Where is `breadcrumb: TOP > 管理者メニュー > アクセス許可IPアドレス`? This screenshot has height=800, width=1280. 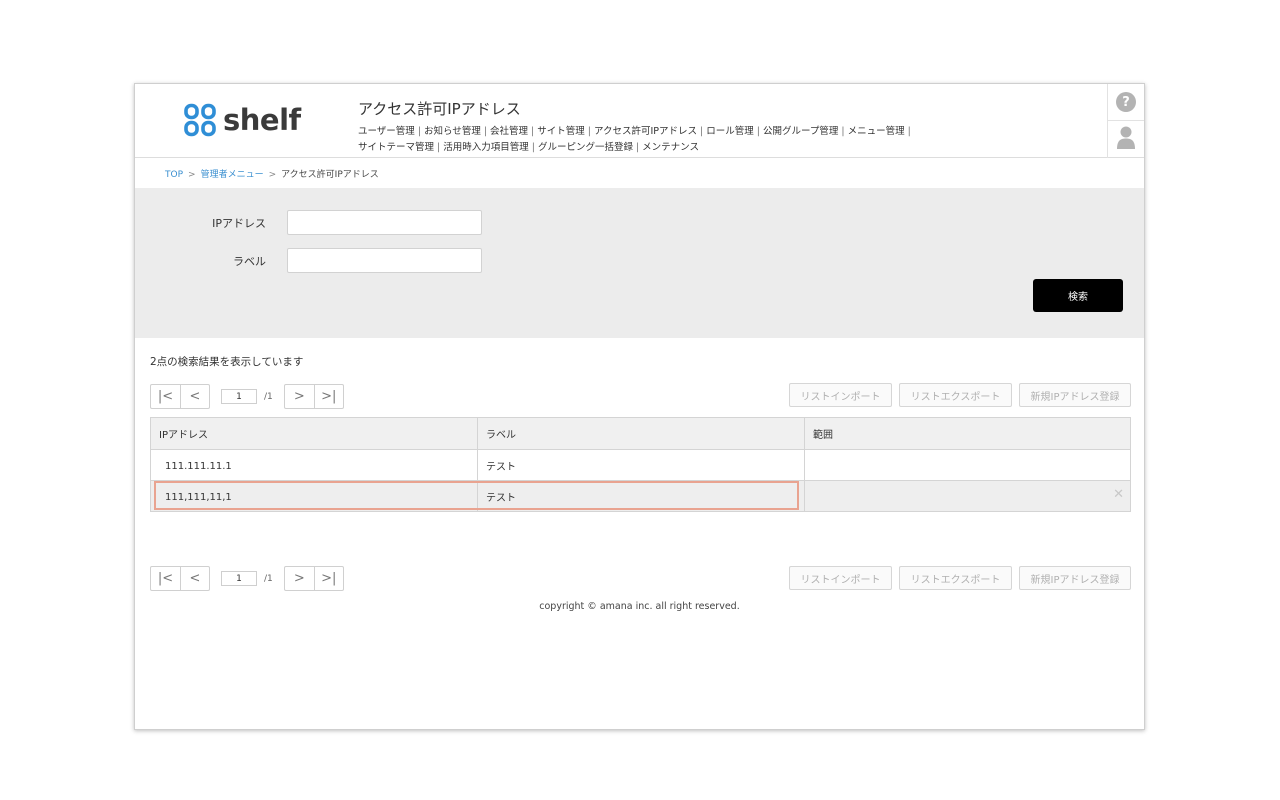
breadcrumb: TOP > 管理者メニュー > アクセス許可IPアドレス is located at coordinates (272, 173).